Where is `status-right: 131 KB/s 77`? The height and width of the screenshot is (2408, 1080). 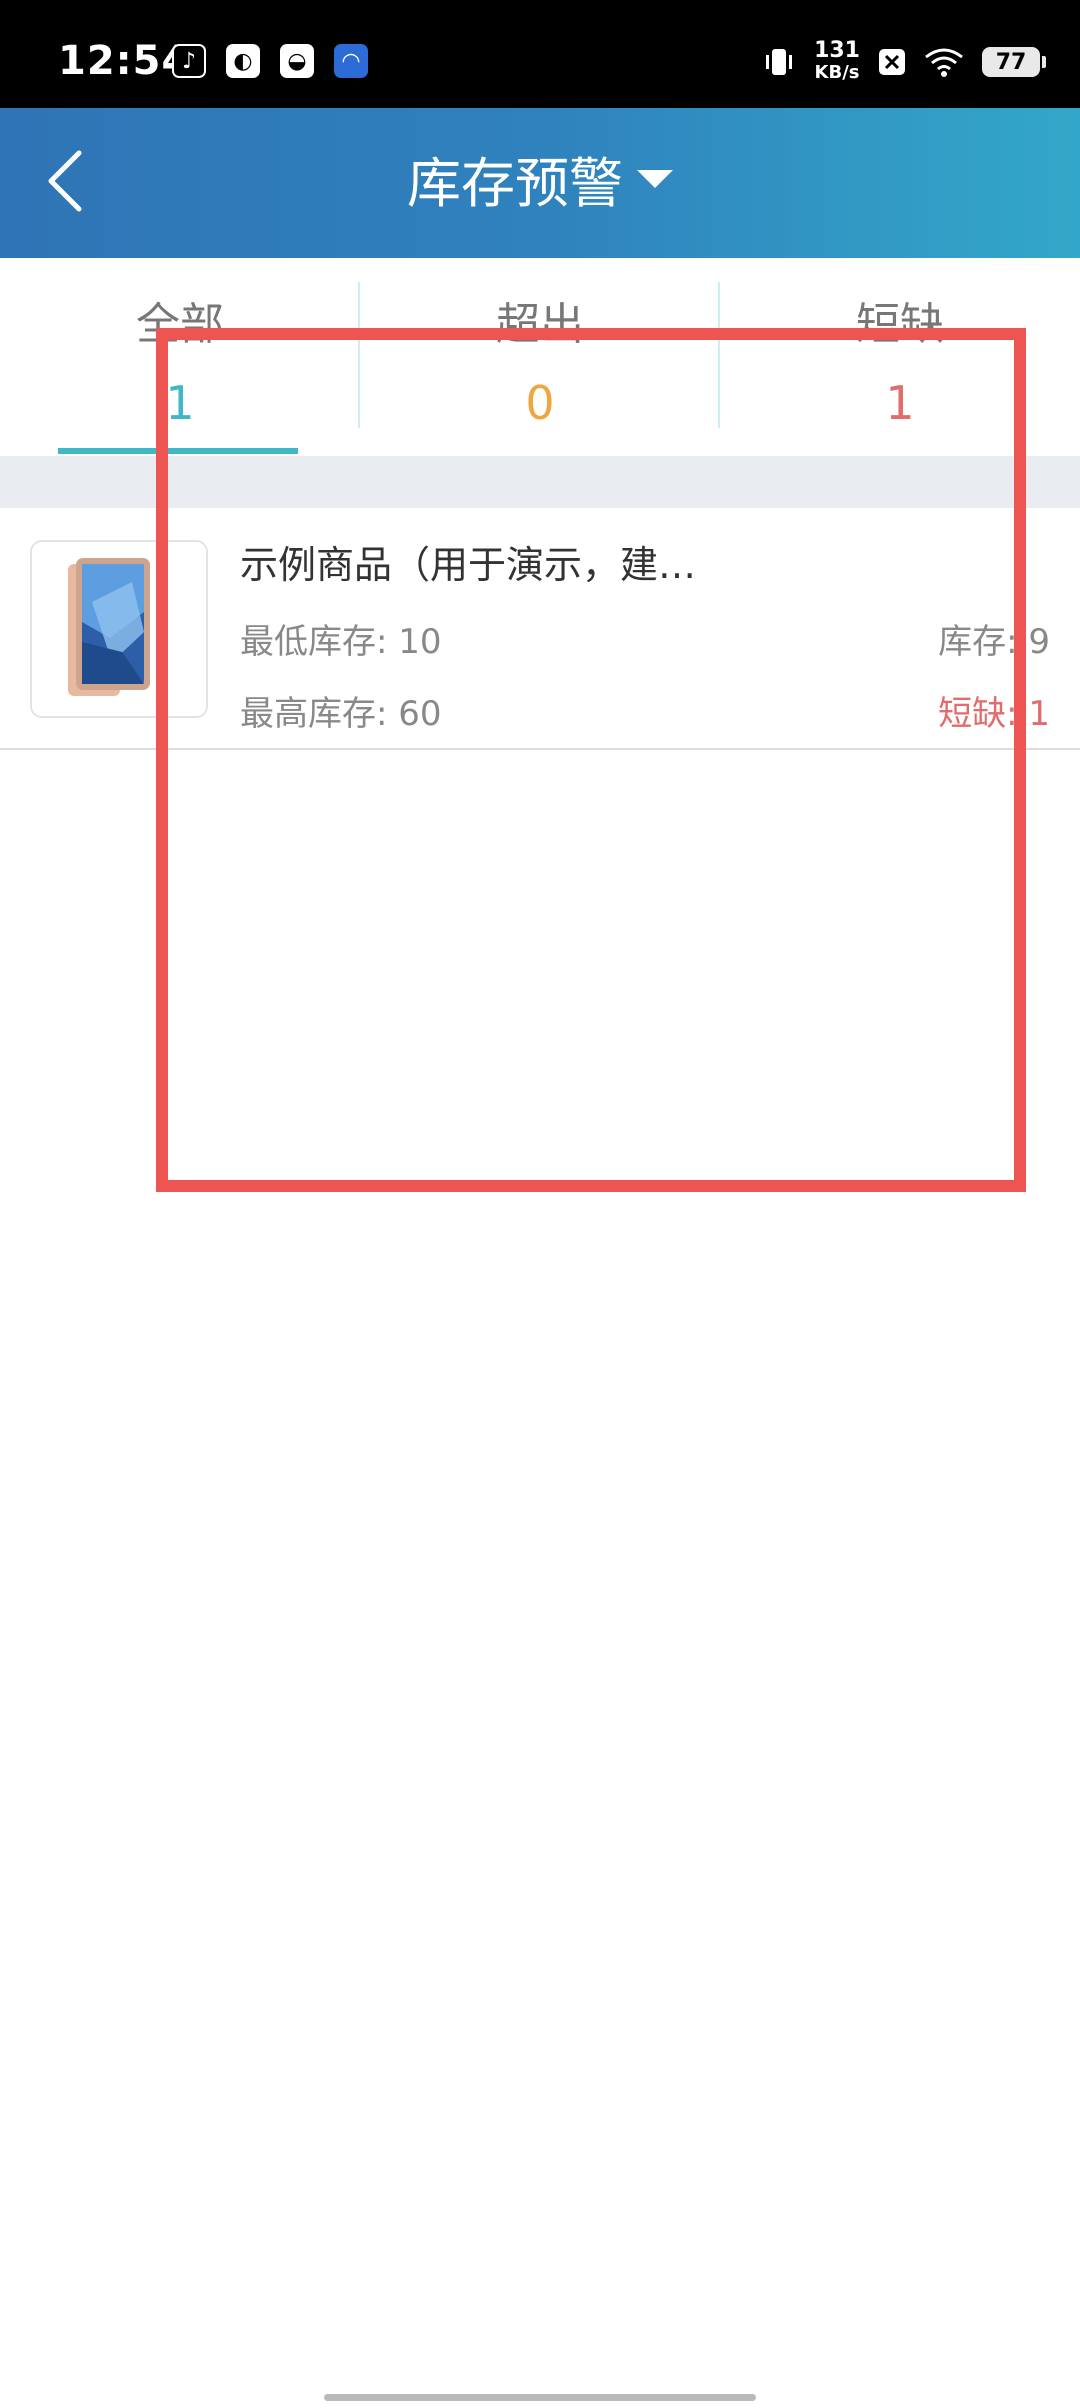 status-right: 131 KB/s 77 is located at coordinates (904, 62).